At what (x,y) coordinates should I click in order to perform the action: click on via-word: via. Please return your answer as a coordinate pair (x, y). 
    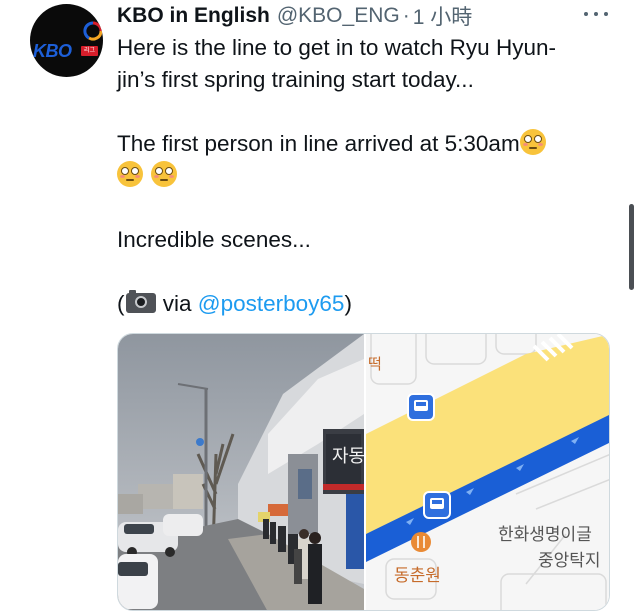
    Looking at the image, I should click on (177, 303).